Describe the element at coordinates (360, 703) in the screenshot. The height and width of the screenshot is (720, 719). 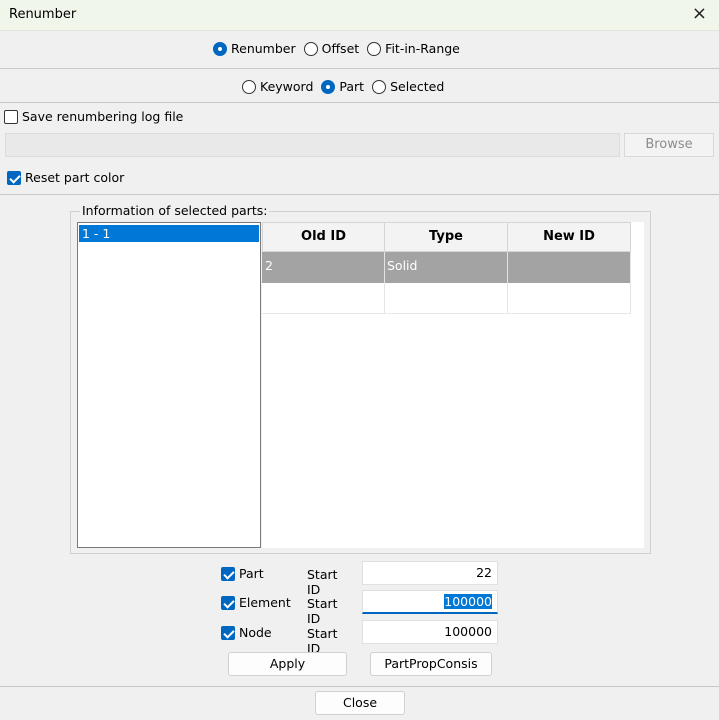
I see `close-button: Close` at that location.